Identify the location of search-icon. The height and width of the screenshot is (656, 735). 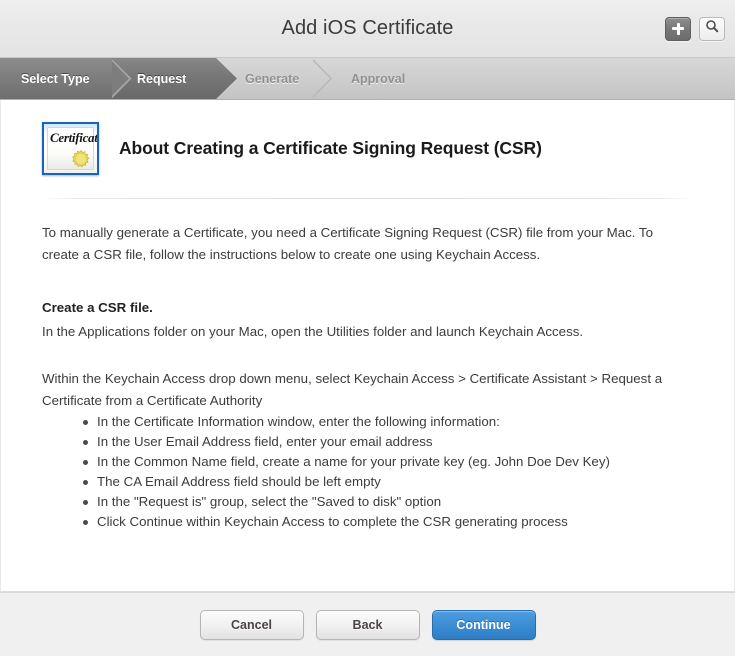
(712, 28).